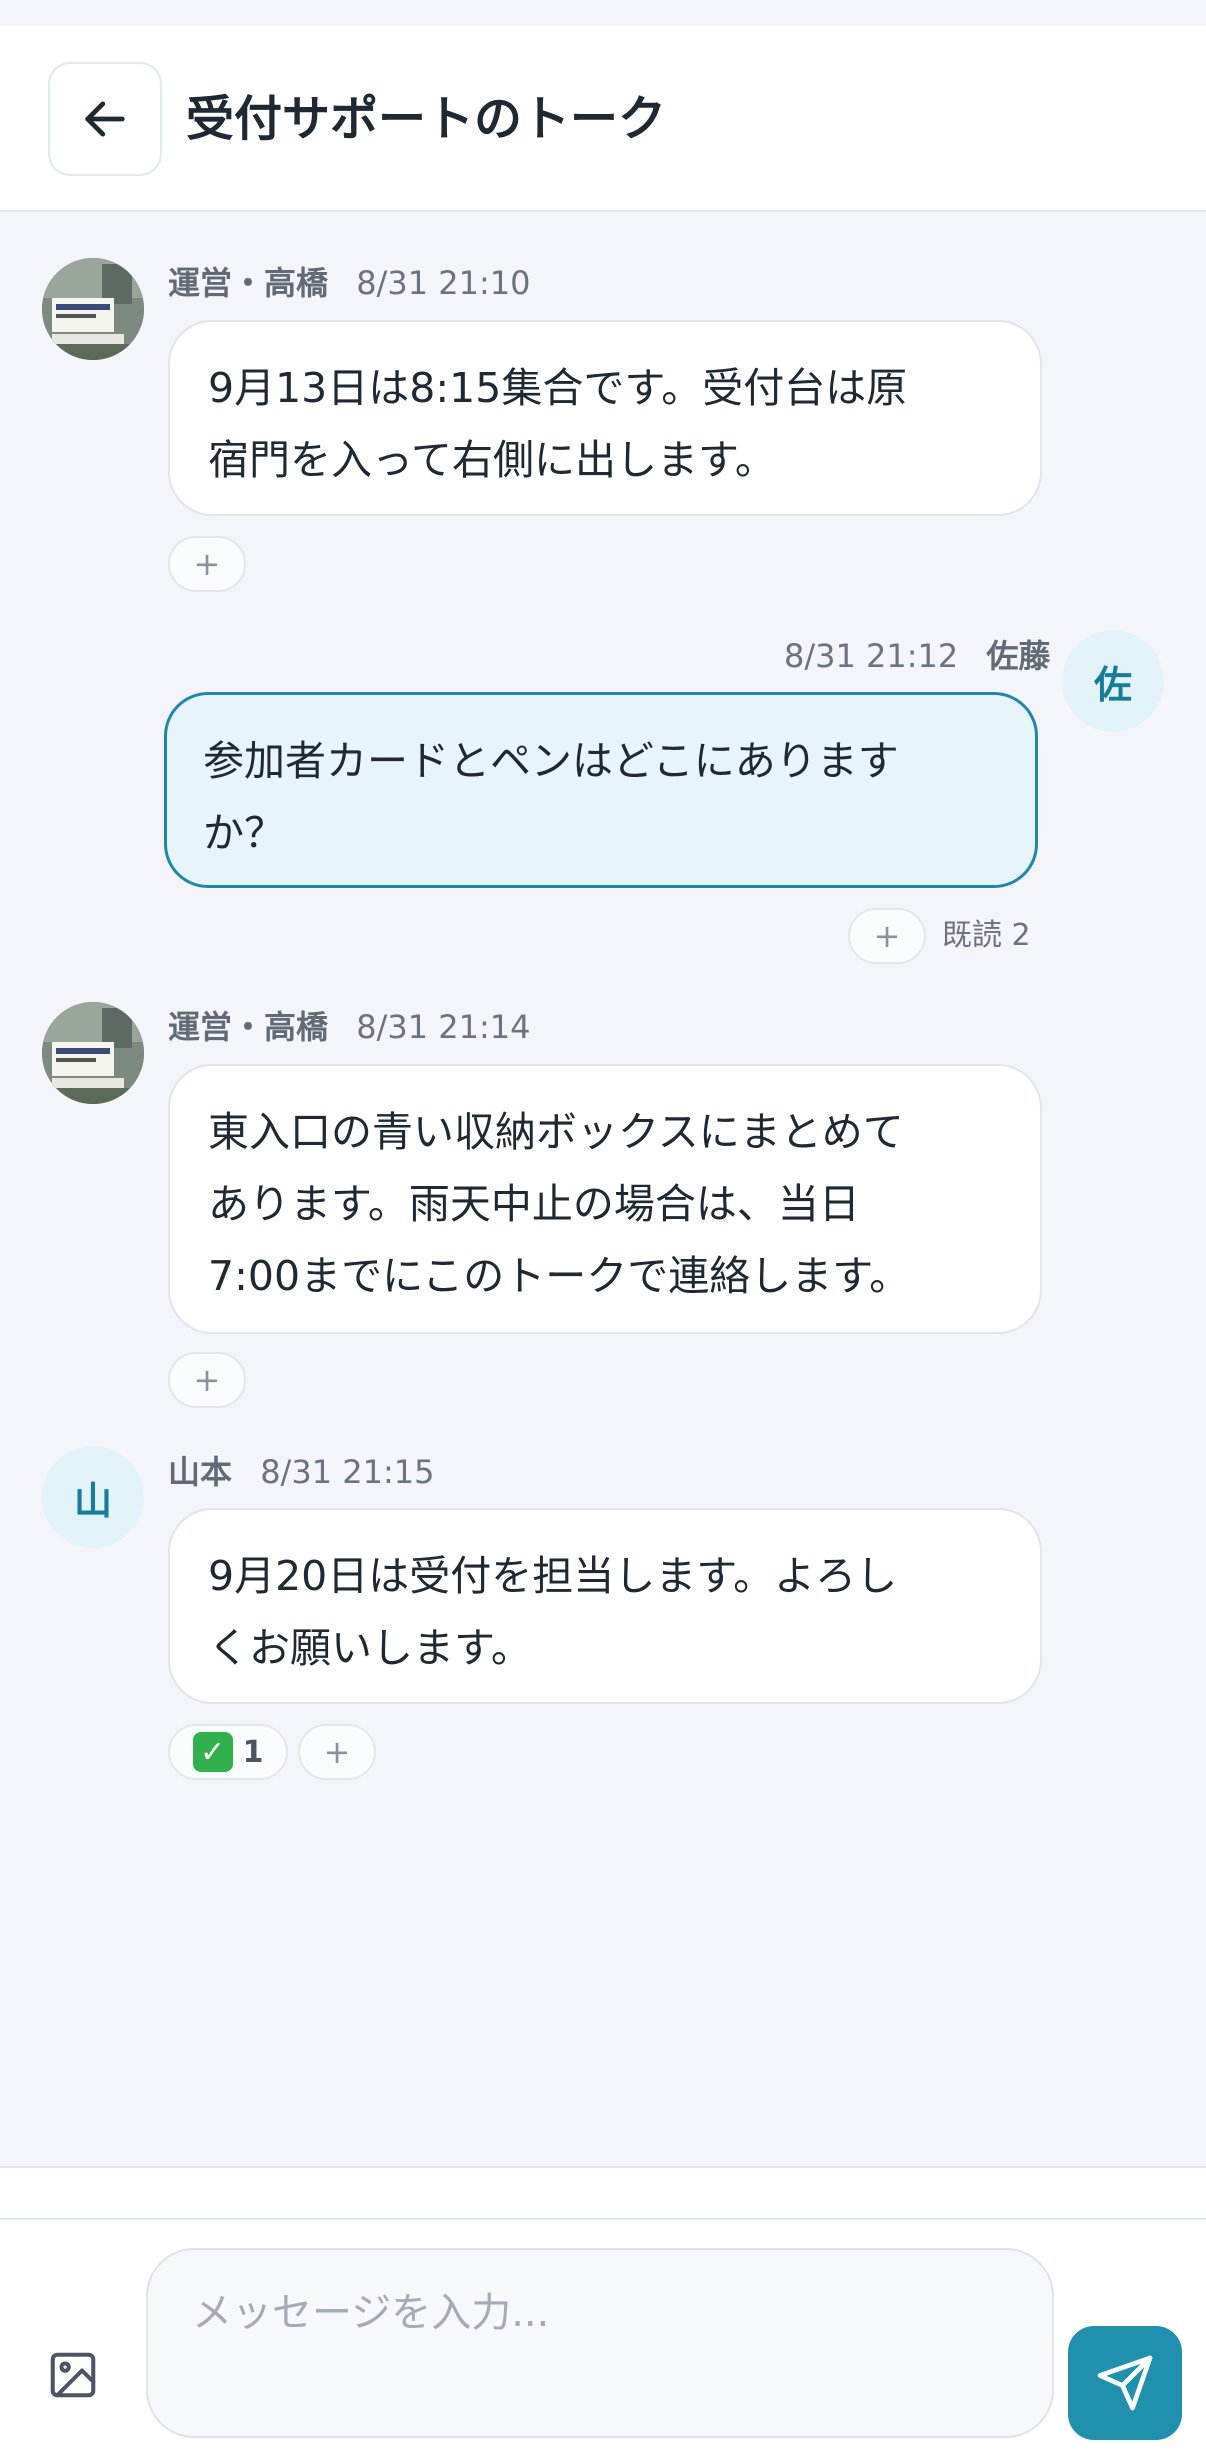 Image resolution: width=1206 pixels, height=2460 pixels. Describe the element at coordinates (349, 1027) in the screenshot. I see `message-meta: 運営・高橋 8/31 21:14` at that location.